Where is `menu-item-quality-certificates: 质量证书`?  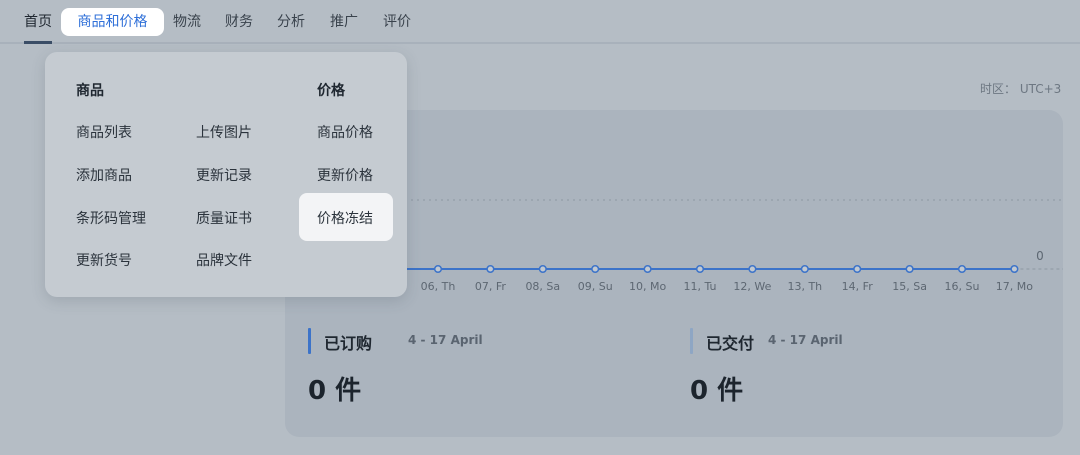 menu-item-quality-certificates: 质量证书 is located at coordinates (224, 218).